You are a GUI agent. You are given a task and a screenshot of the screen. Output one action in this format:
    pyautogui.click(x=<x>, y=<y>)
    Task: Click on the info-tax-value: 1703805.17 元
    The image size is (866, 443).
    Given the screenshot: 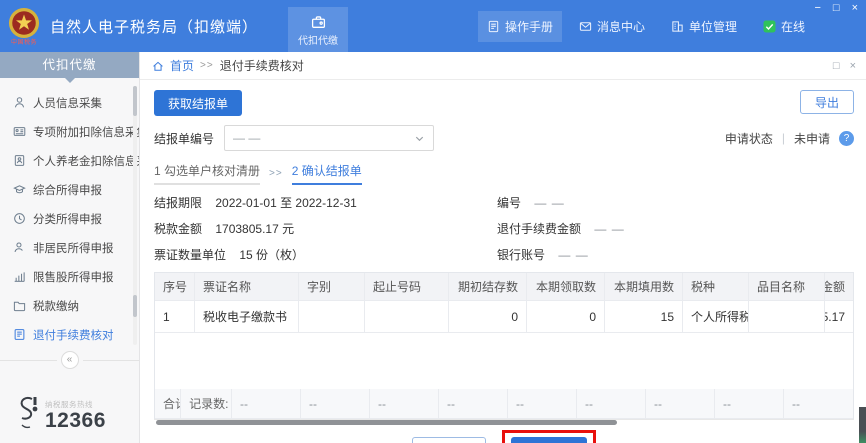 What is the action you would take?
    pyautogui.click(x=255, y=229)
    